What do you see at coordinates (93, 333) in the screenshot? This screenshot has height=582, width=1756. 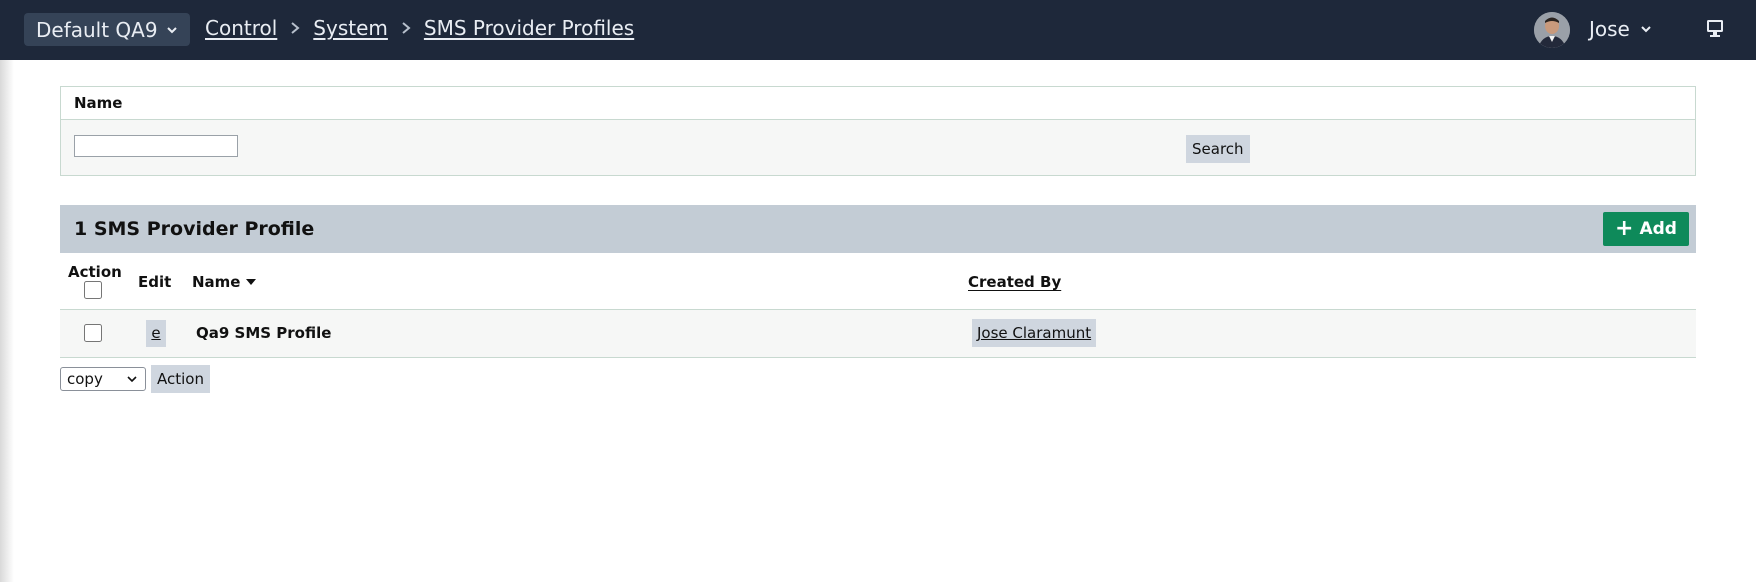 I see `row-select-checkbox` at bounding box center [93, 333].